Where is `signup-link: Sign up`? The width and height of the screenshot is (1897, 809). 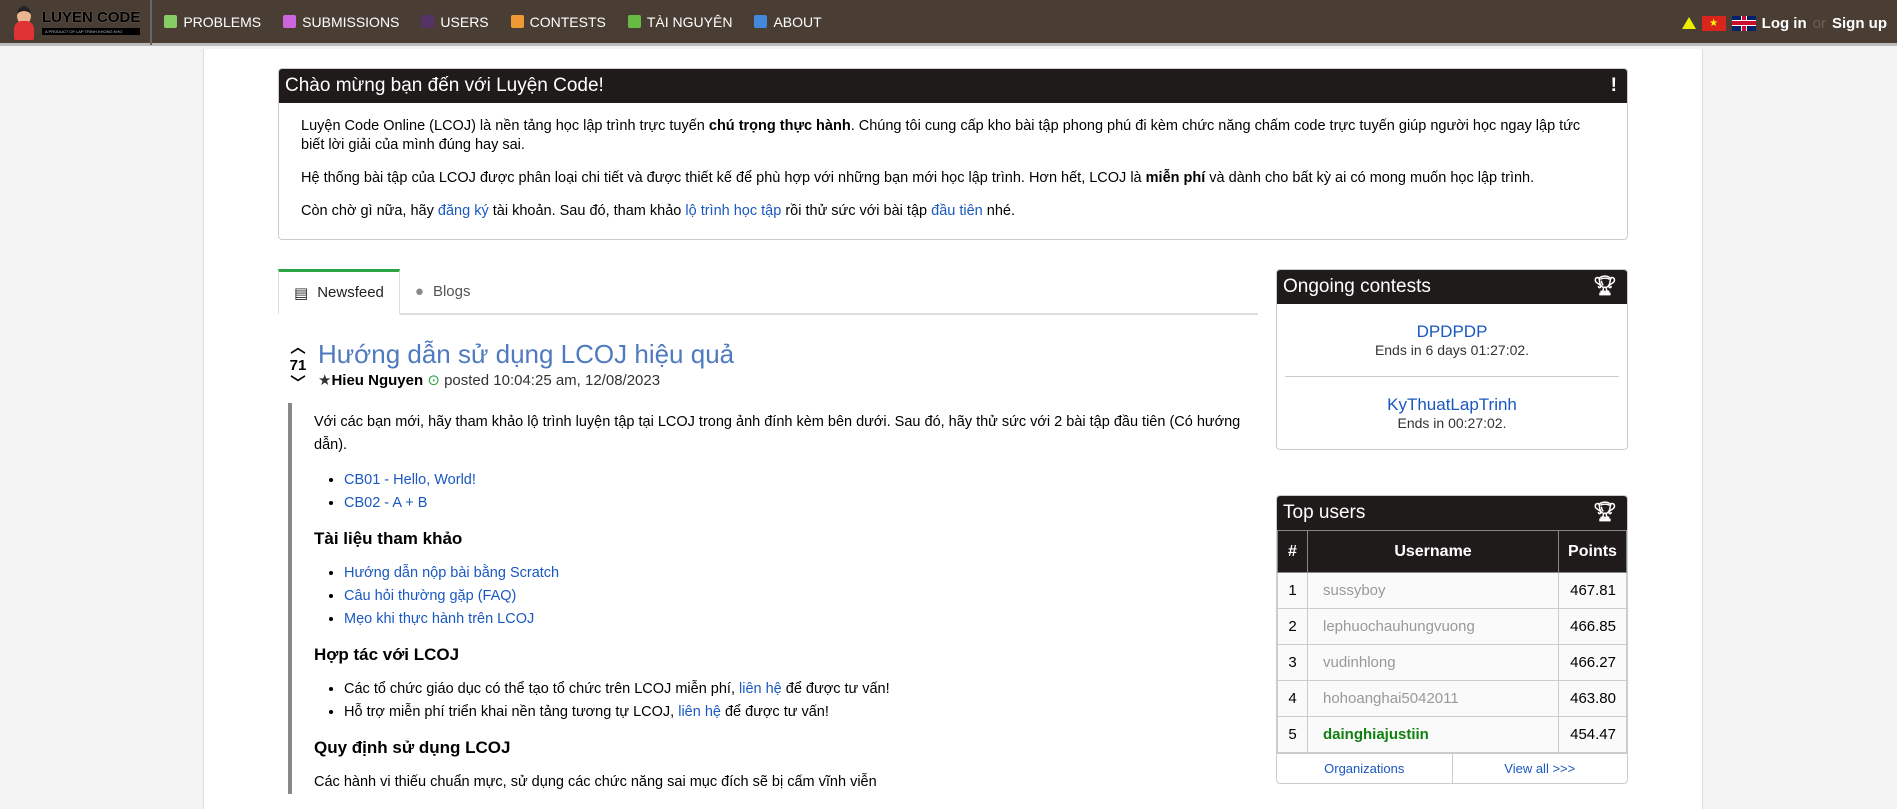 signup-link: Sign up is located at coordinates (1859, 23).